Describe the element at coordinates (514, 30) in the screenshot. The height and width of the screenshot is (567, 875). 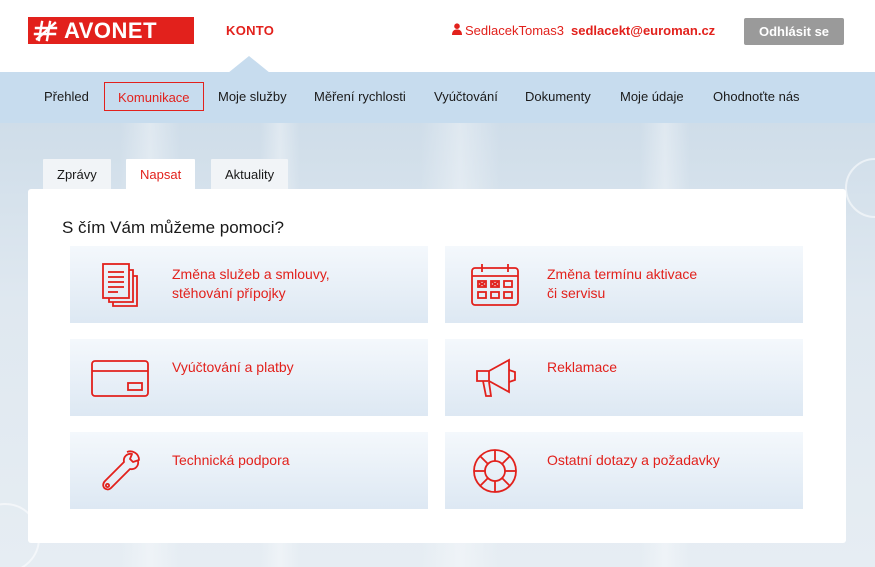
I see `username: SedlacekTomas3` at that location.